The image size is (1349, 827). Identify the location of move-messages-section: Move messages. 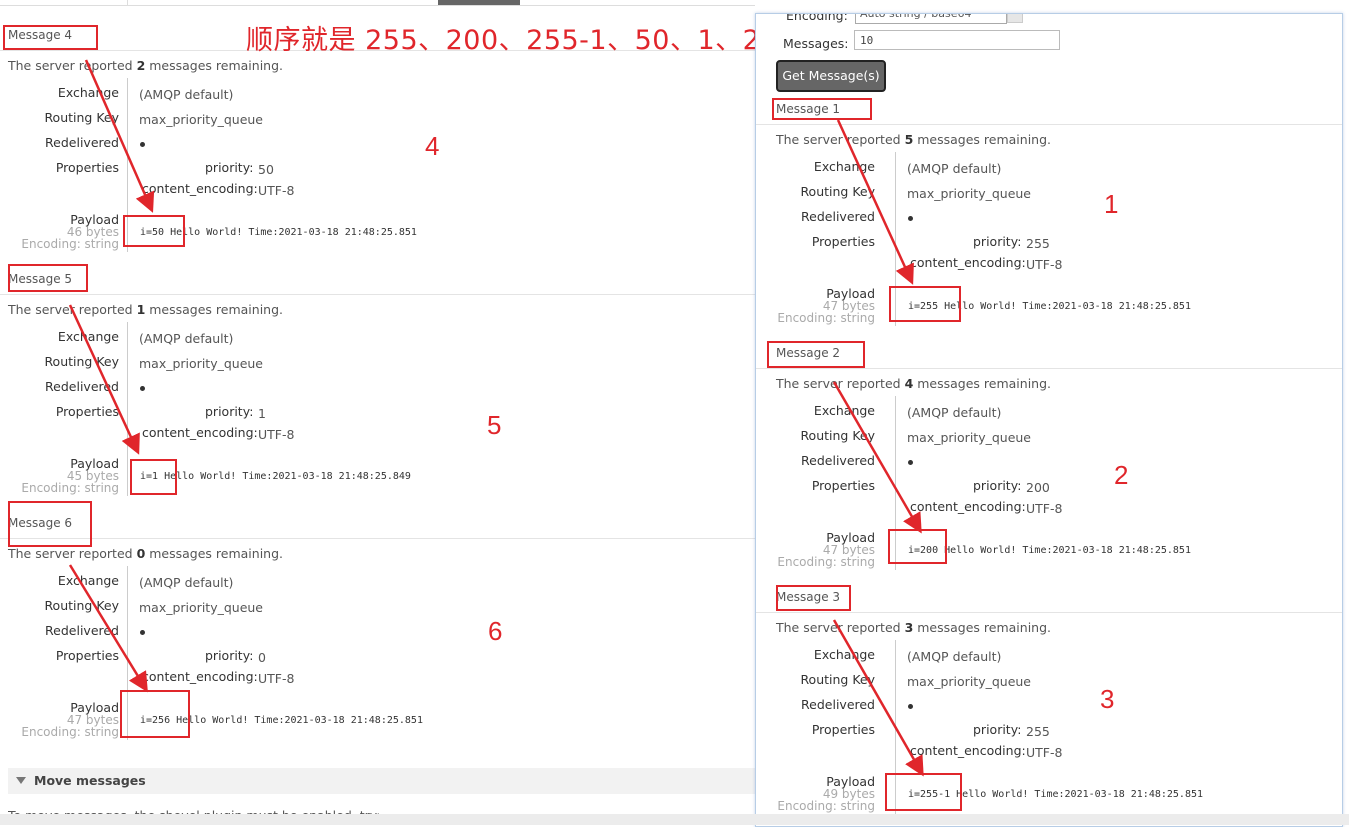
(381, 781).